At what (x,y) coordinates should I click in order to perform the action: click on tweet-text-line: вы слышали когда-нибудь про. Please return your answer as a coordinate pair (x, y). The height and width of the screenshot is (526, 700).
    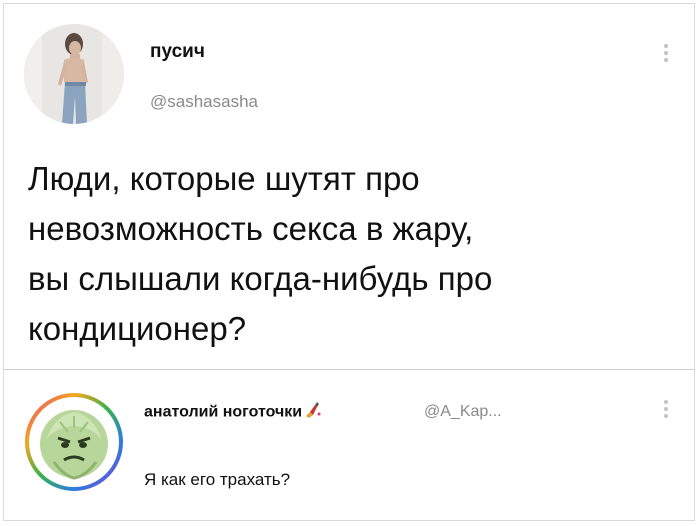
    Looking at the image, I should click on (260, 278).